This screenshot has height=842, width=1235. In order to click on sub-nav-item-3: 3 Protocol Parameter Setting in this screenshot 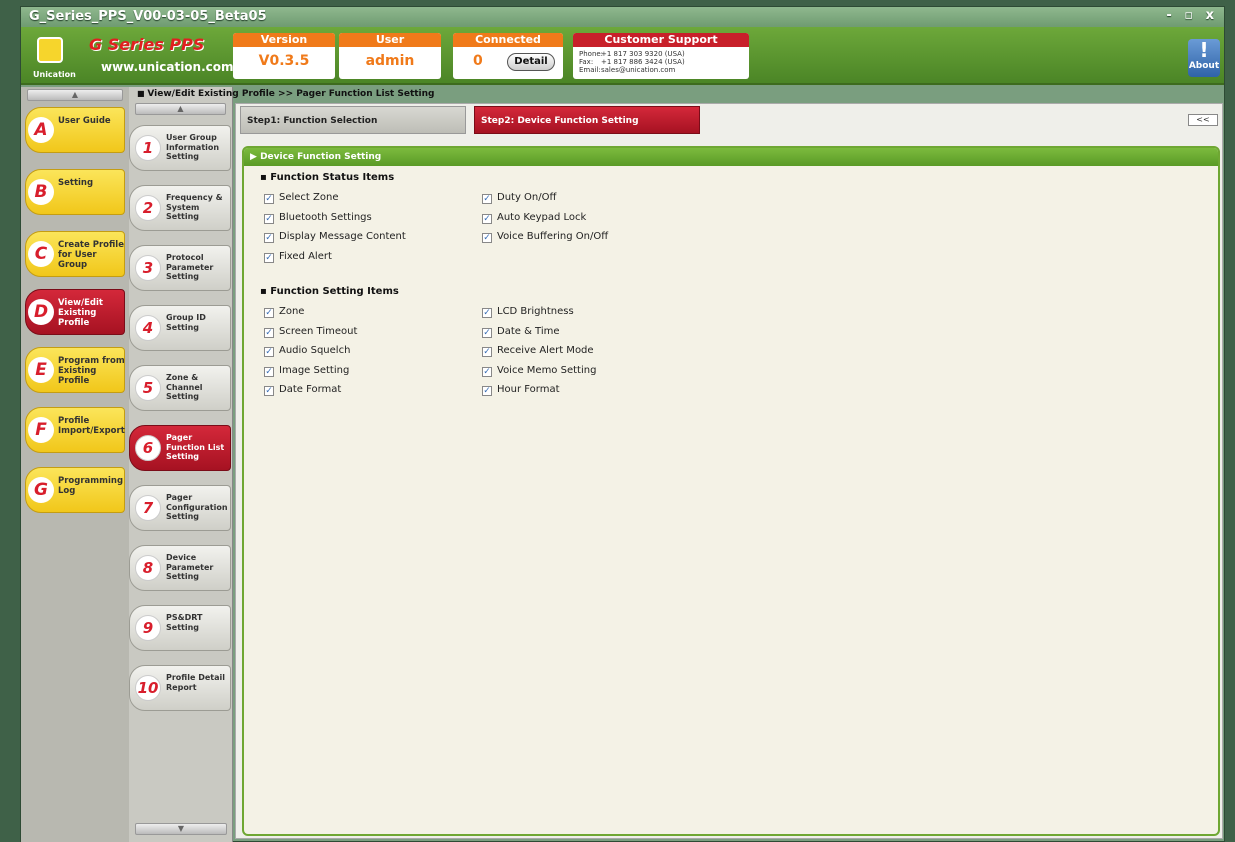, I will do `click(180, 268)`.